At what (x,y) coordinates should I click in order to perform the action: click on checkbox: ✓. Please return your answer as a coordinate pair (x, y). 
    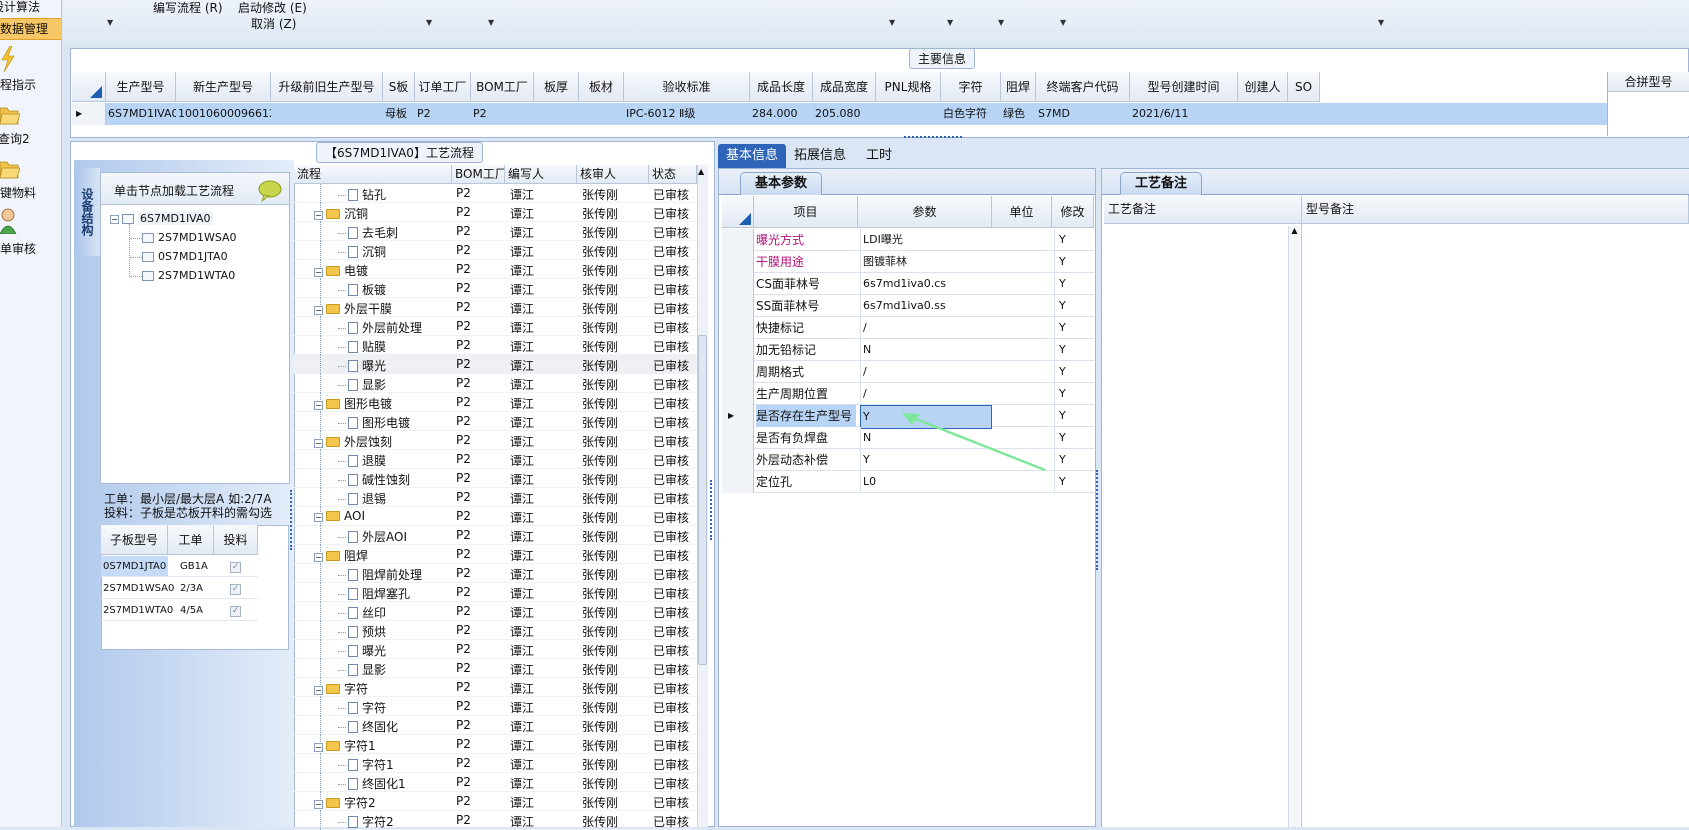
    Looking at the image, I should click on (235, 589).